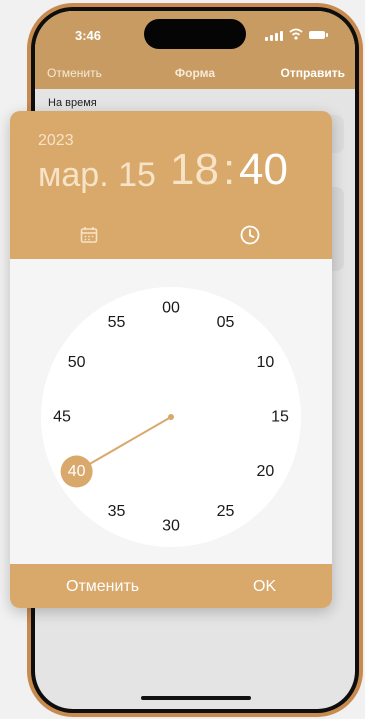 The width and height of the screenshot is (365, 719). I want to click on picker-cancel-button: Отменить, so click(102, 587).